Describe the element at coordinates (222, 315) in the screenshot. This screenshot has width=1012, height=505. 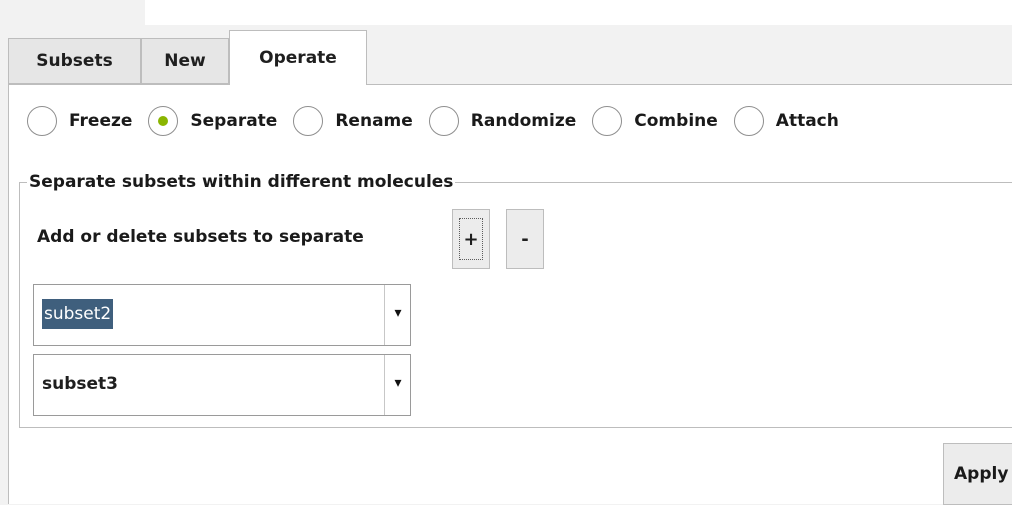
I see `subset-combo-first: subset2 ▾` at that location.